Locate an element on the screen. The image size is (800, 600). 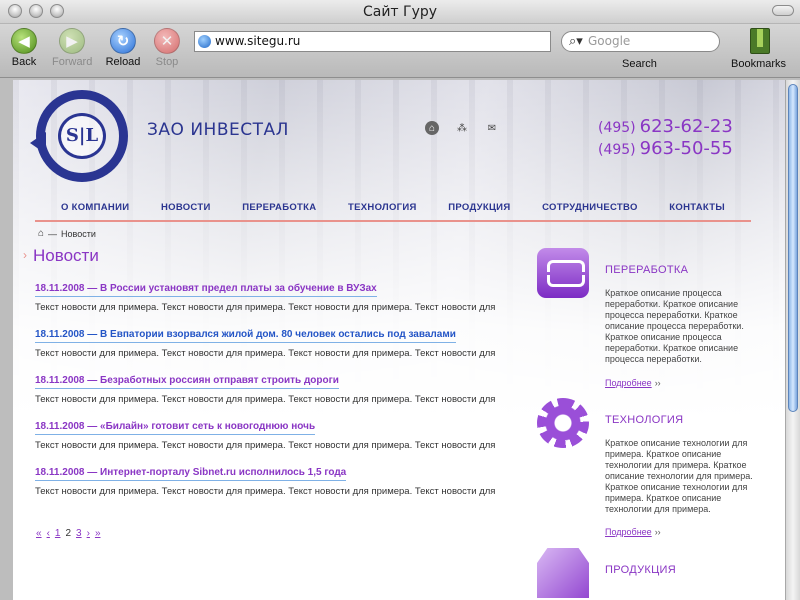
search-field: ⌕▾ Google is located at coordinates (640, 41).